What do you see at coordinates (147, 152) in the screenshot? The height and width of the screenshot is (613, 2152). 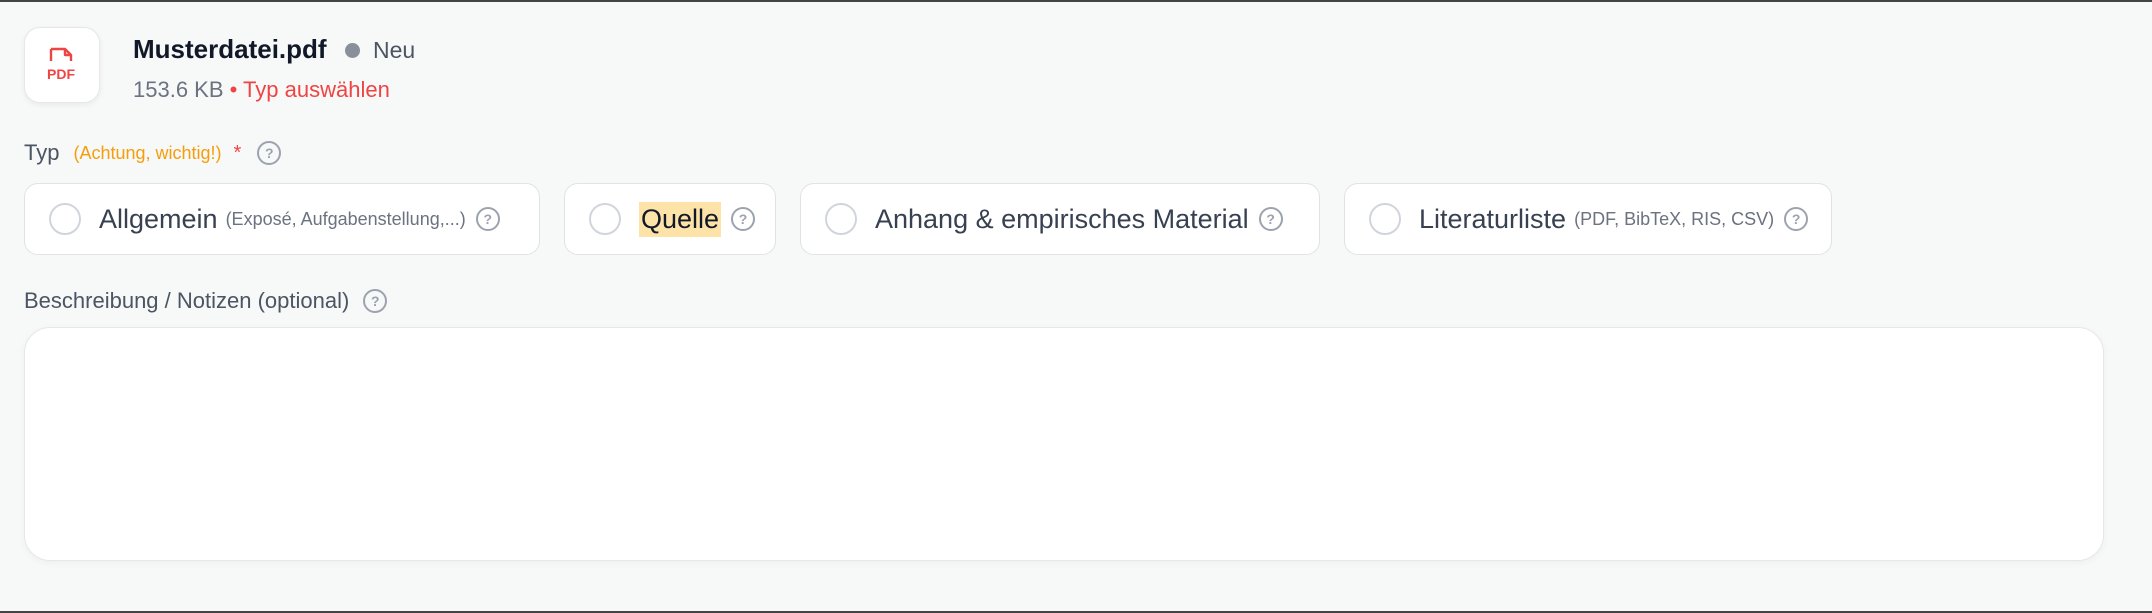 I see `type-label-hint: (Achtung, wichtig!)` at bounding box center [147, 152].